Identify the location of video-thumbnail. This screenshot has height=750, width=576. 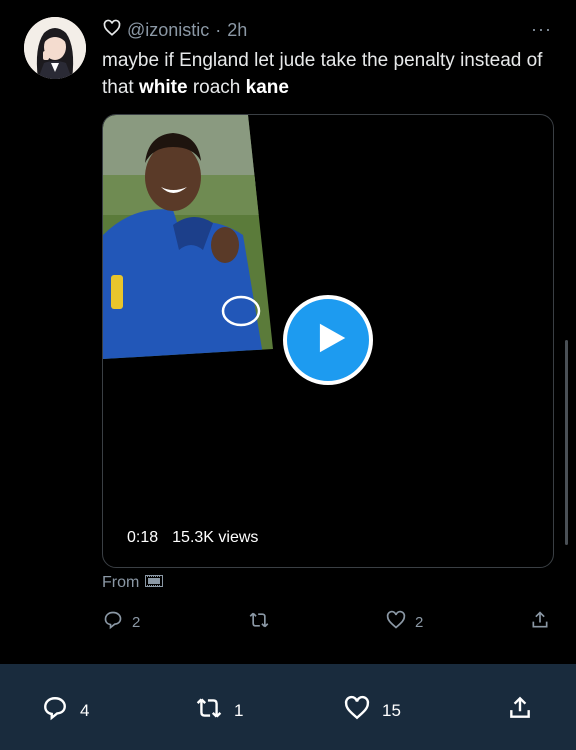
(188, 237).